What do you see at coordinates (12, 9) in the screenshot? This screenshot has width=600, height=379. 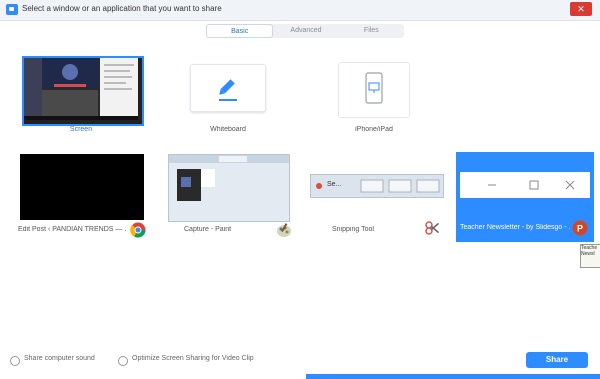 I see `zoom-app-icon` at bounding box center [12, 9].